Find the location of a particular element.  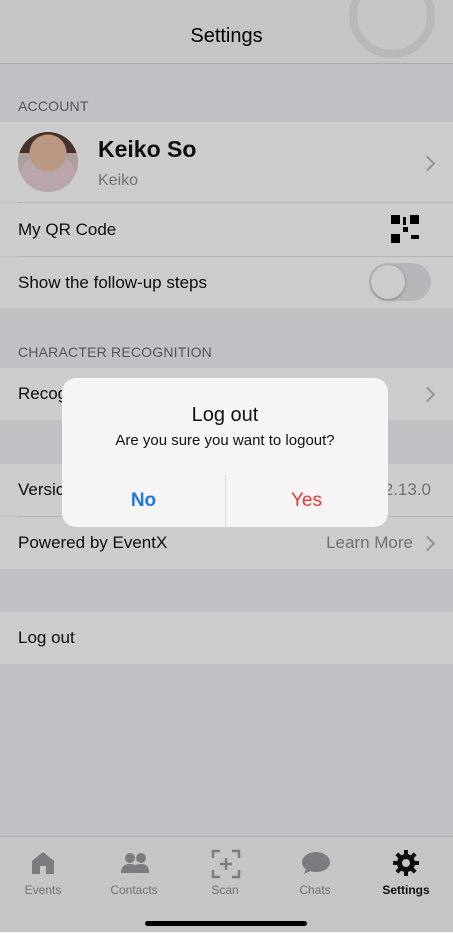

dialog-message: Are you sure you want to logout? is located at coordinates (225, 440).